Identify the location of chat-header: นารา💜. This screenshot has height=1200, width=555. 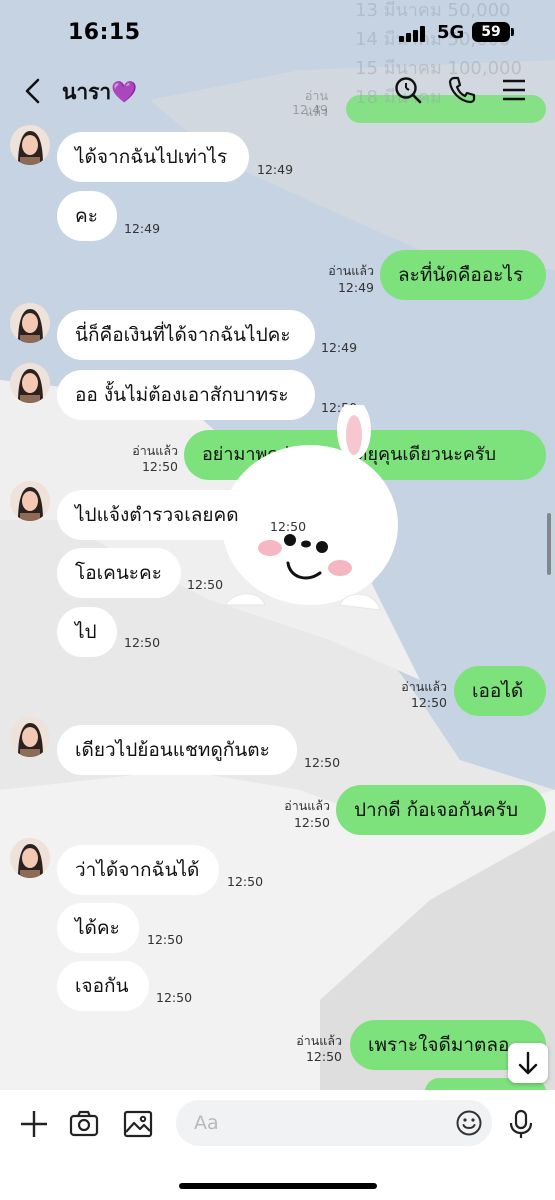
(277, 91).